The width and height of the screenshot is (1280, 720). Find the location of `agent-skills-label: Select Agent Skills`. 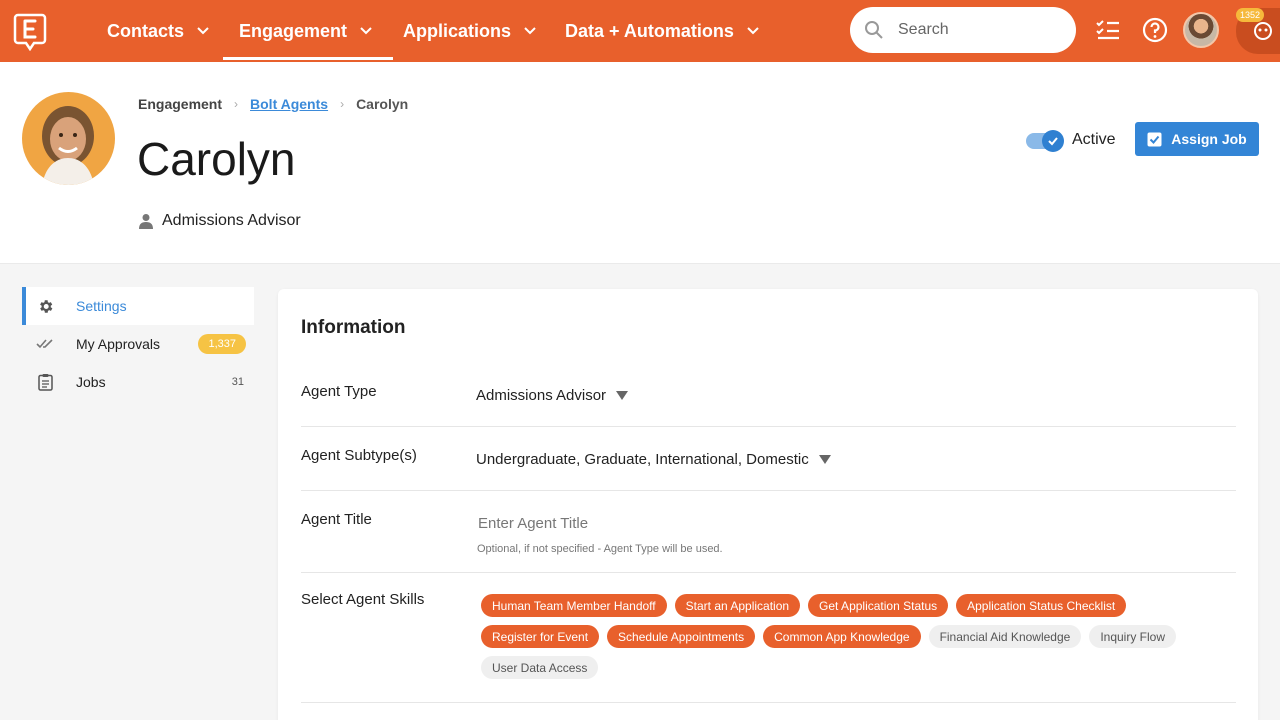

agent-skills-label: Select Agent Skills is located at coordinates (363, 599).